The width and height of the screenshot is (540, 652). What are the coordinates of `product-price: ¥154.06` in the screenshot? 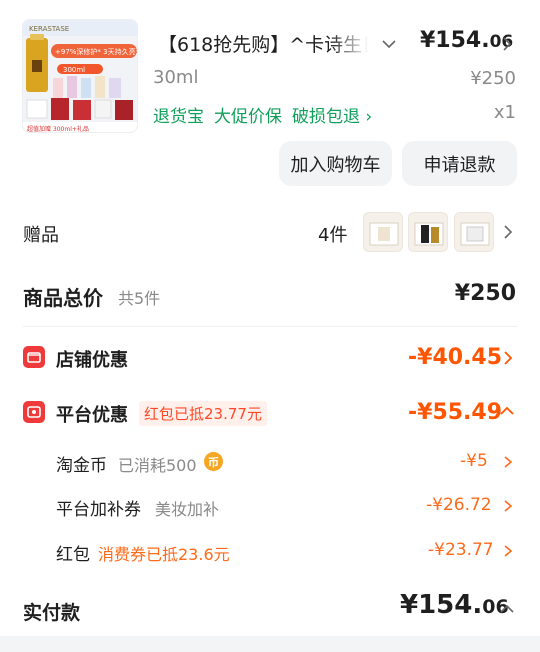 It's located at (466, 40).